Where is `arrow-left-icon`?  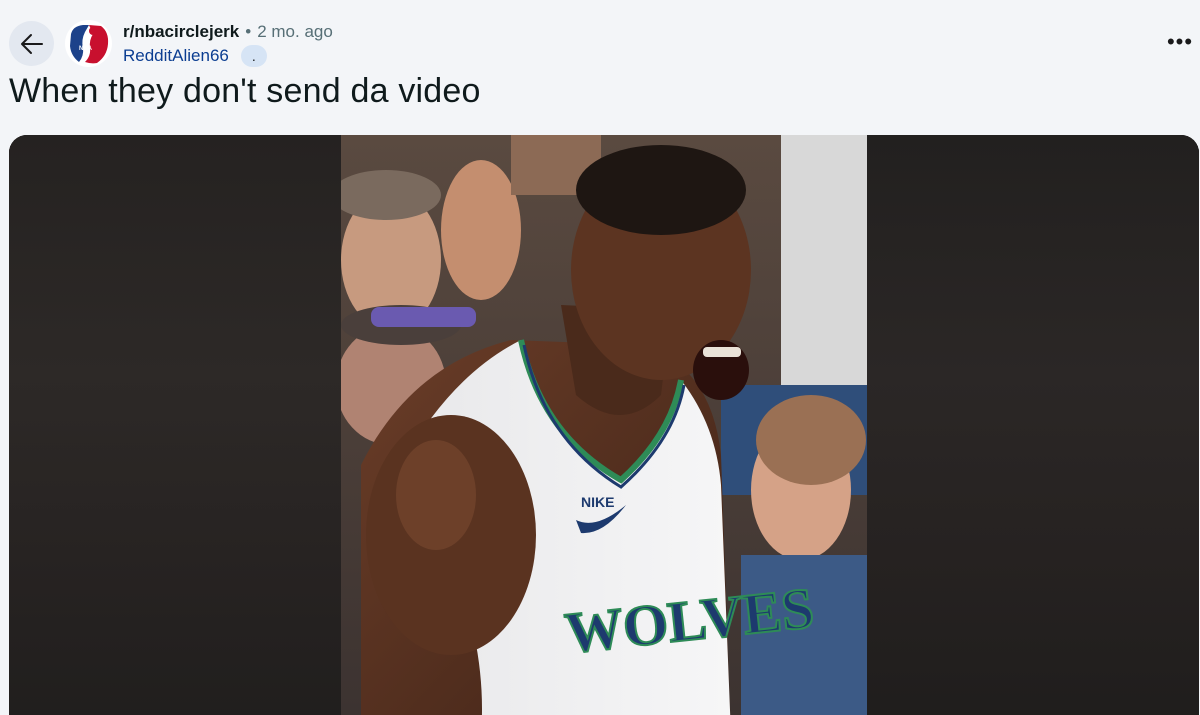
arrow-left-icon is located at coordinates (31, 43).